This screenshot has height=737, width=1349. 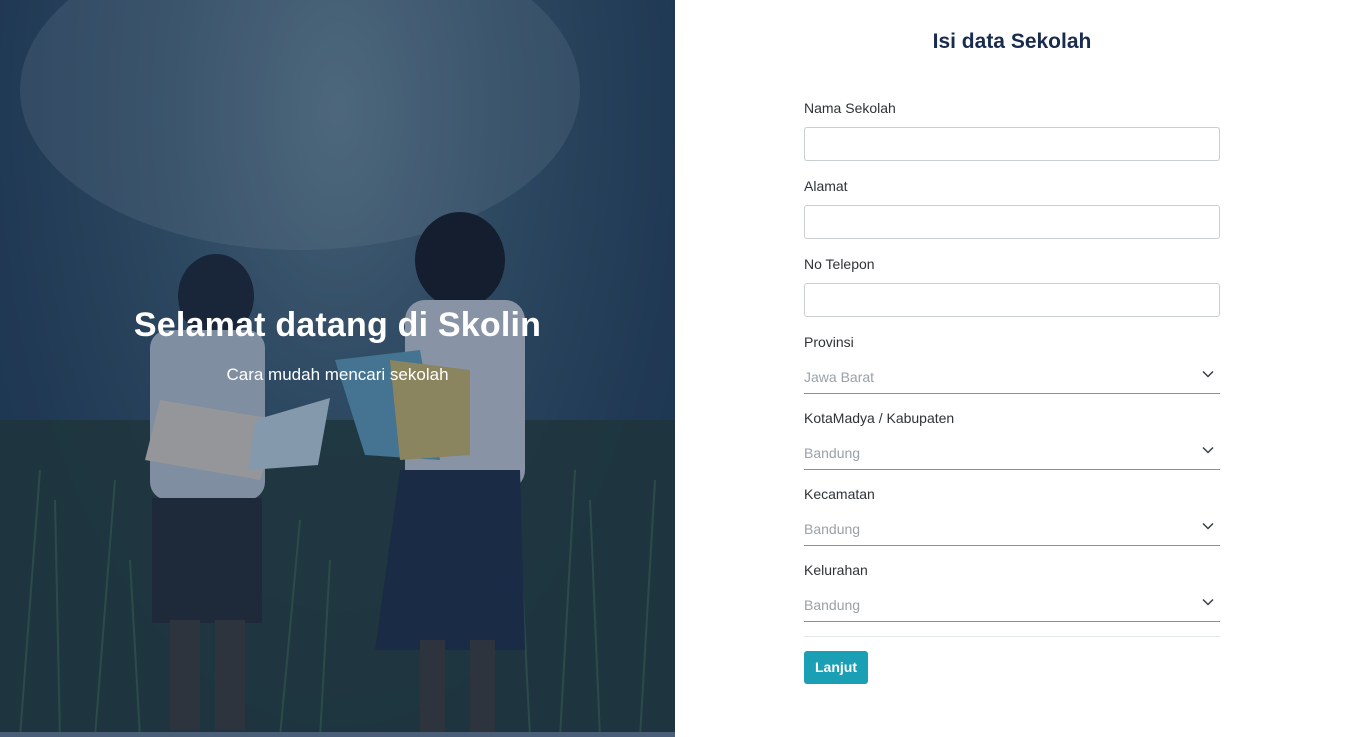 What do you see at coordinates (1012, 636) in the screenshot?
I see `form-divider` at bounding box center [1012, 636].